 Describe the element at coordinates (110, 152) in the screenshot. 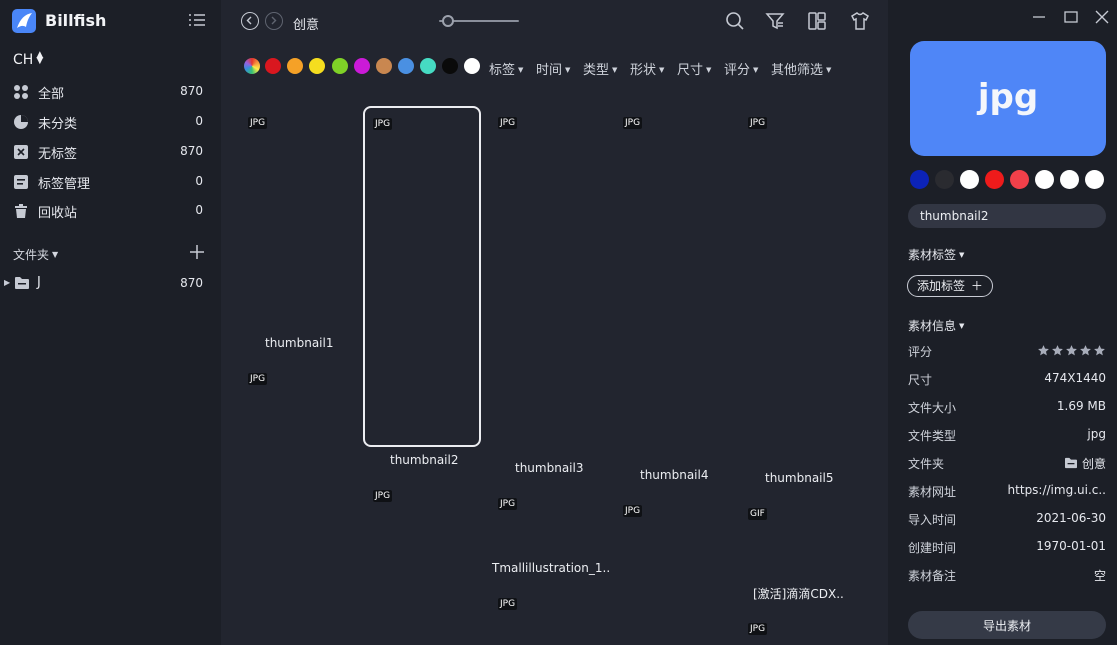

I see `sidebar-item-untagged: 无标签 870` at that location.